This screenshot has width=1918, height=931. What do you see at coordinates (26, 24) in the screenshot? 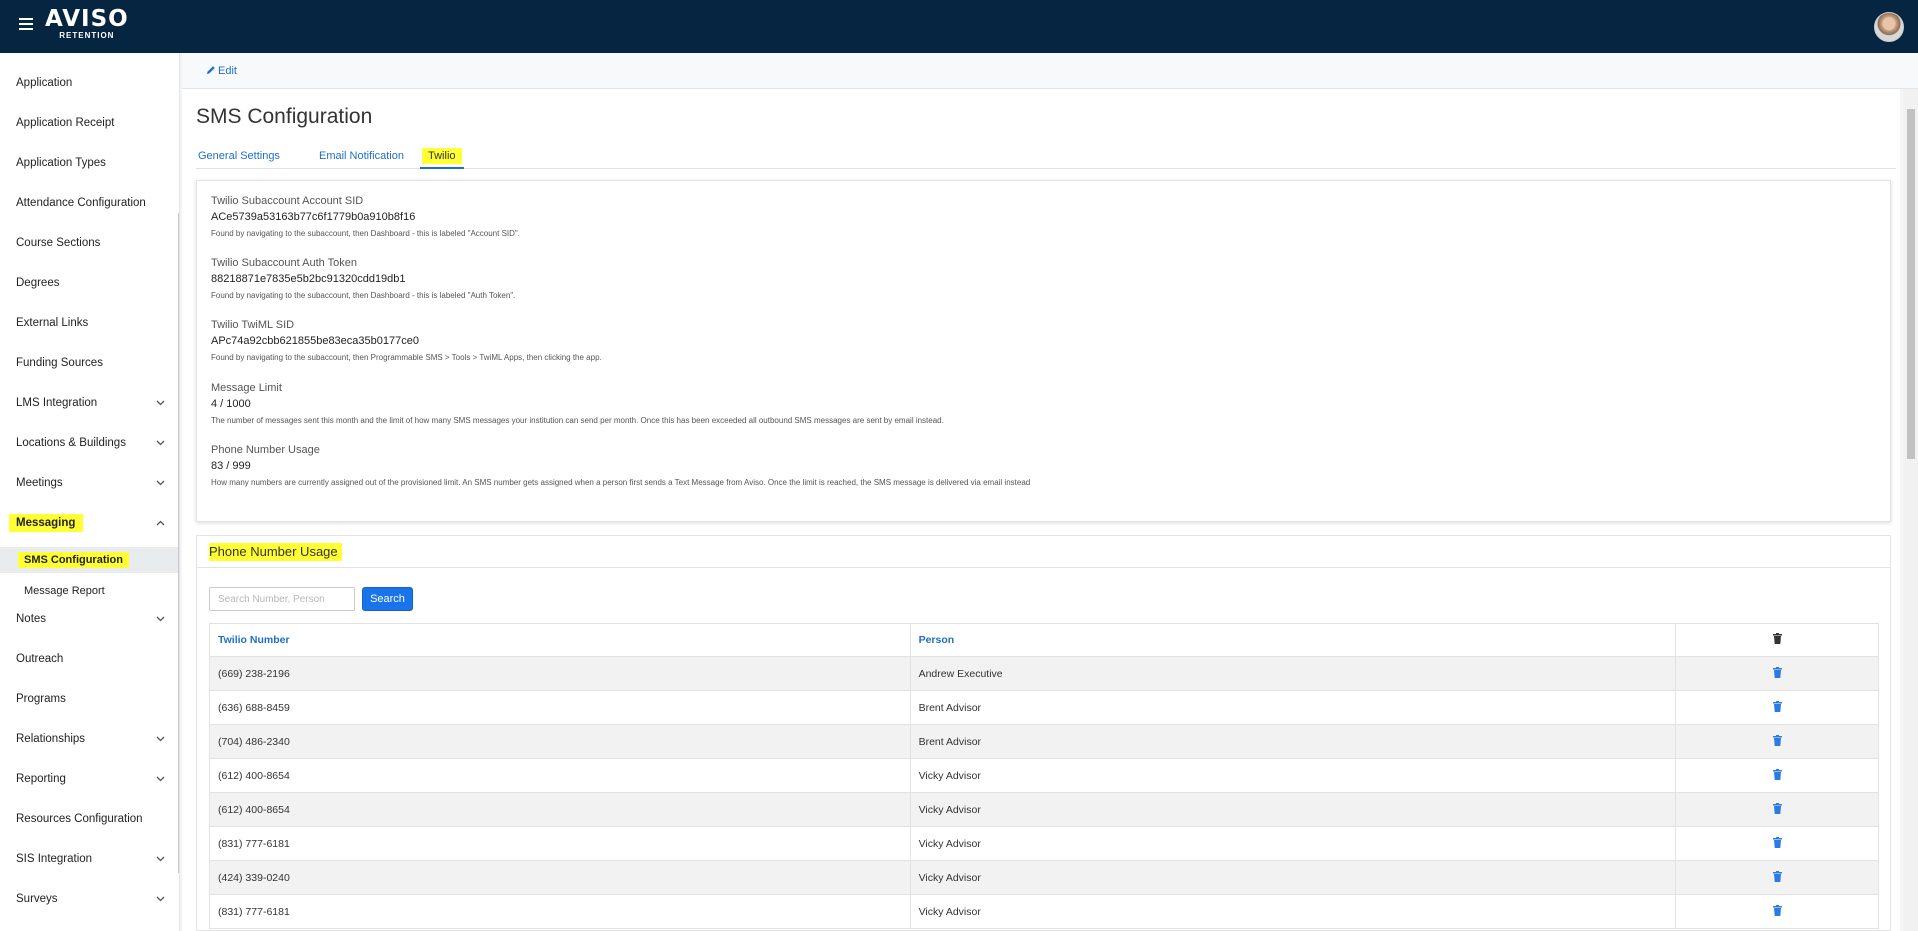
I see `hamburger-menu-icon` at bounding box center [26, 24].